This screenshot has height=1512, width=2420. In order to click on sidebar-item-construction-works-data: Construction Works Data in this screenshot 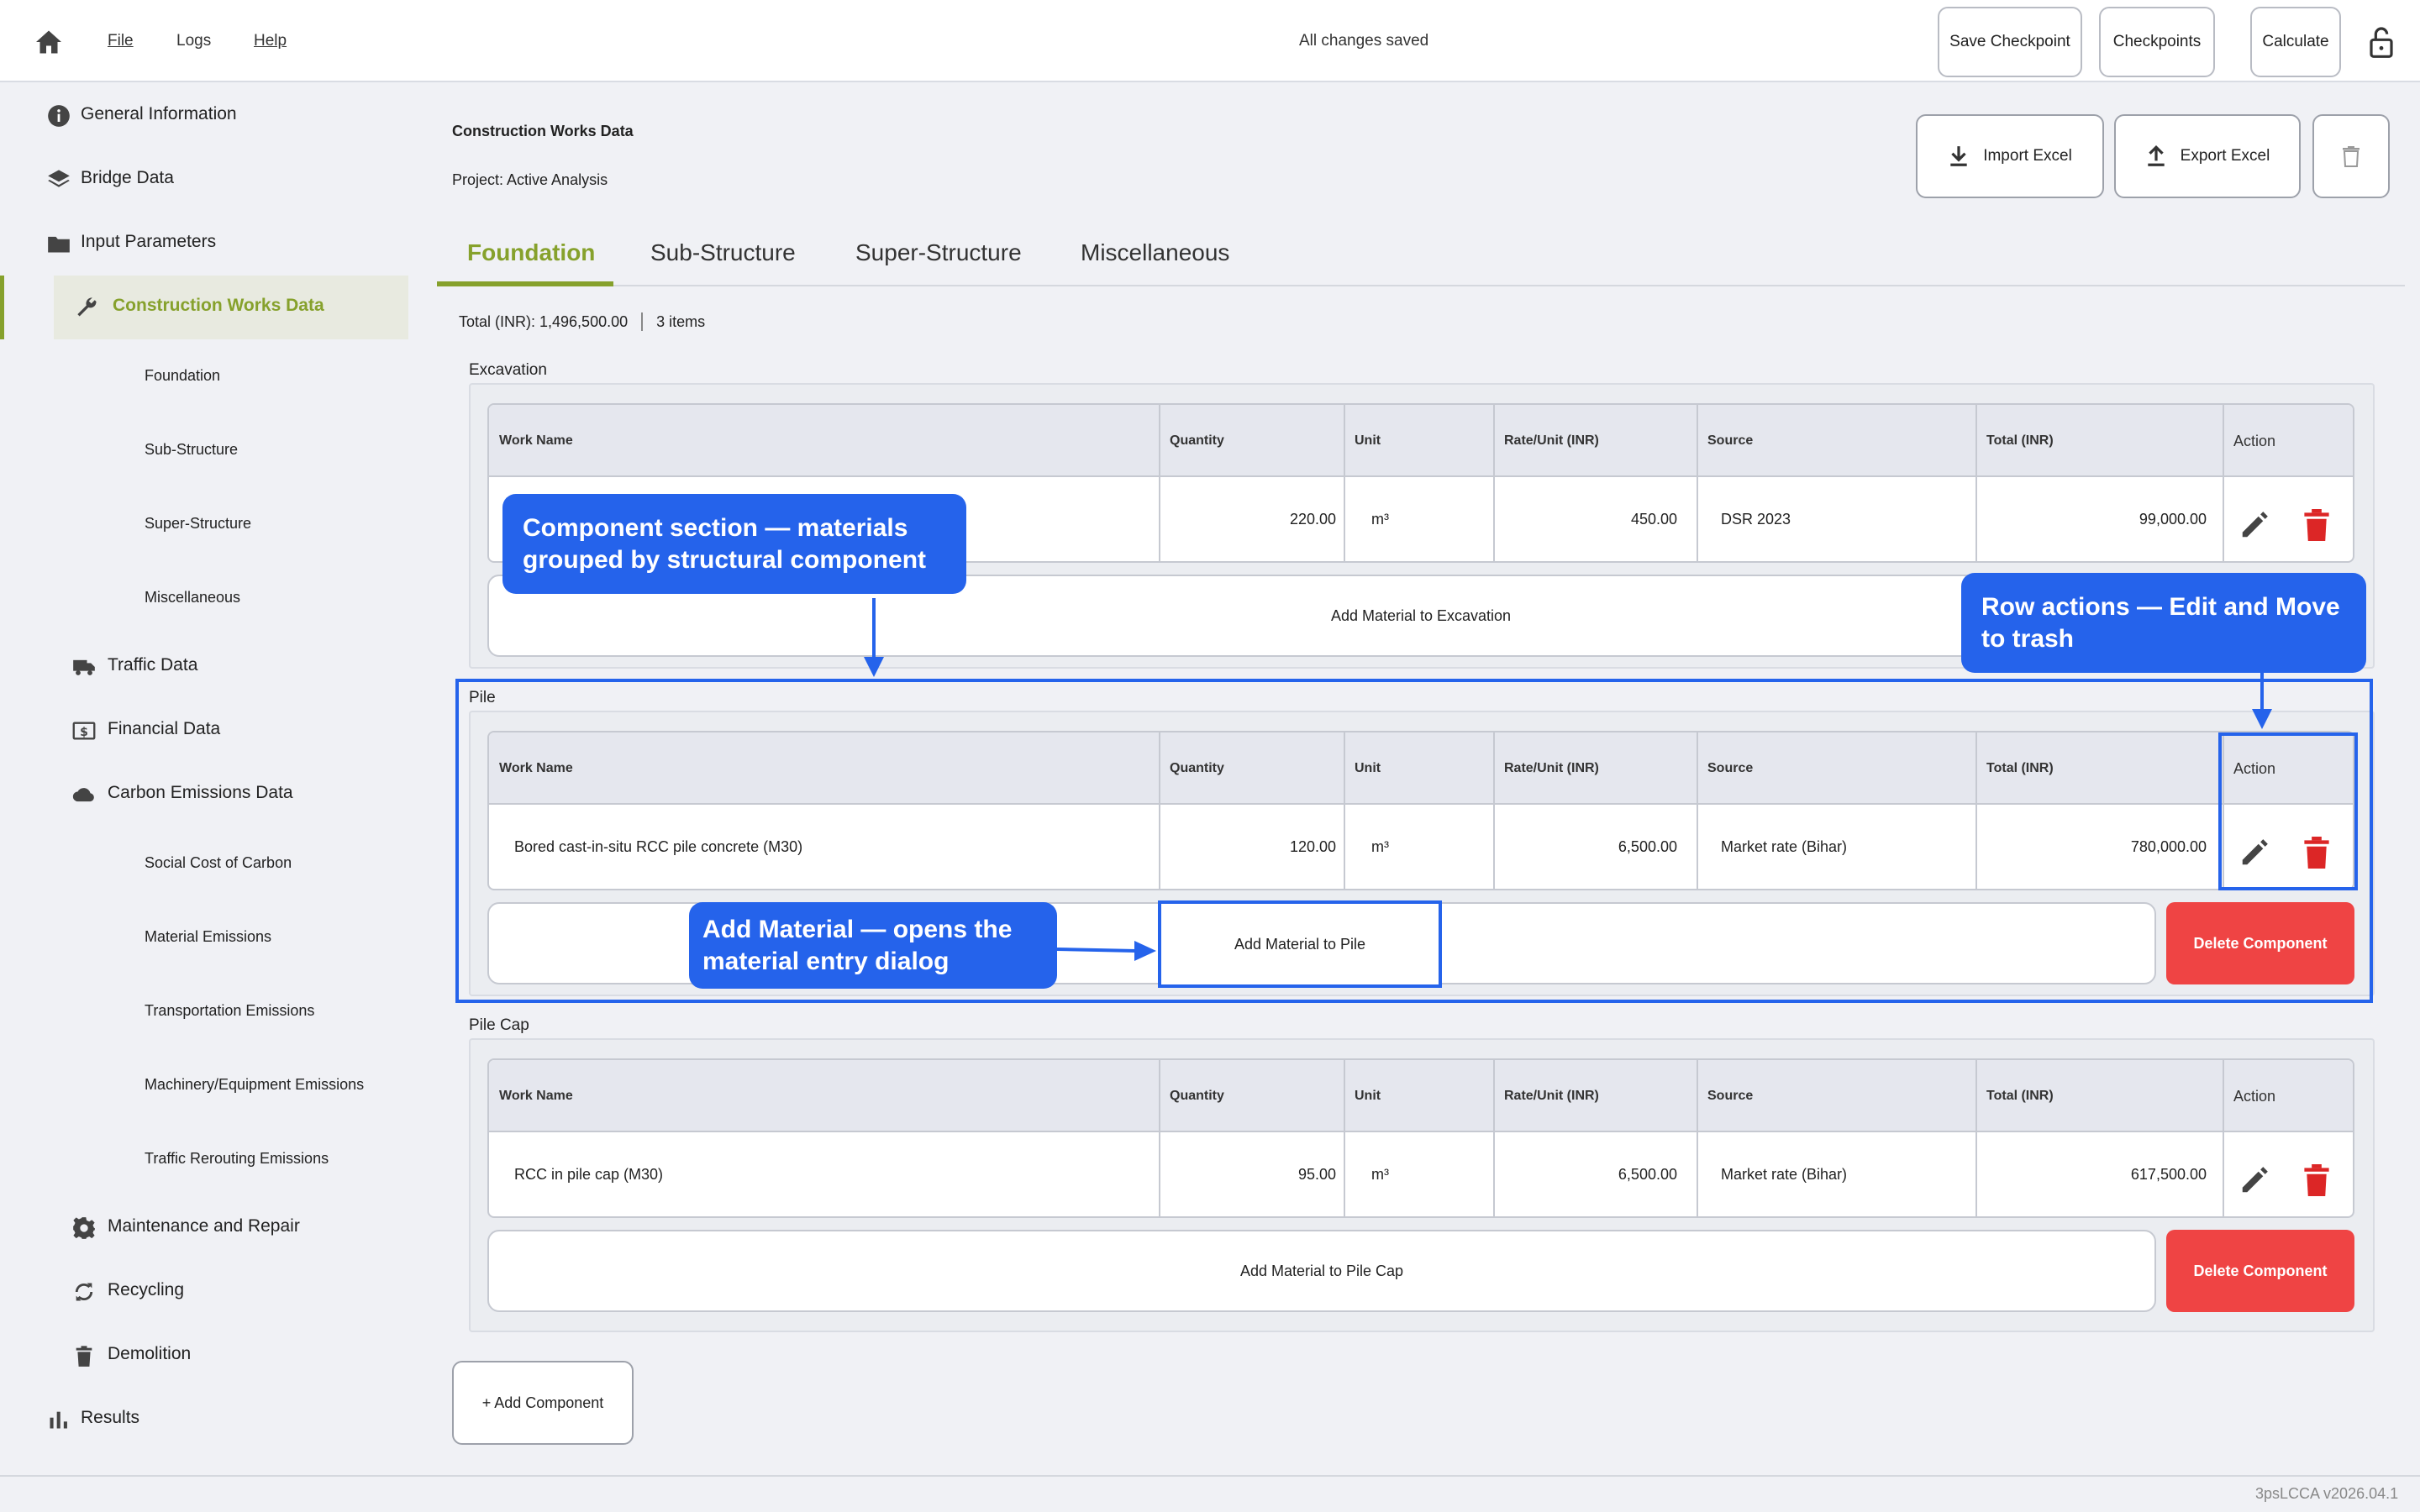, I will do `click(200, 306)`.